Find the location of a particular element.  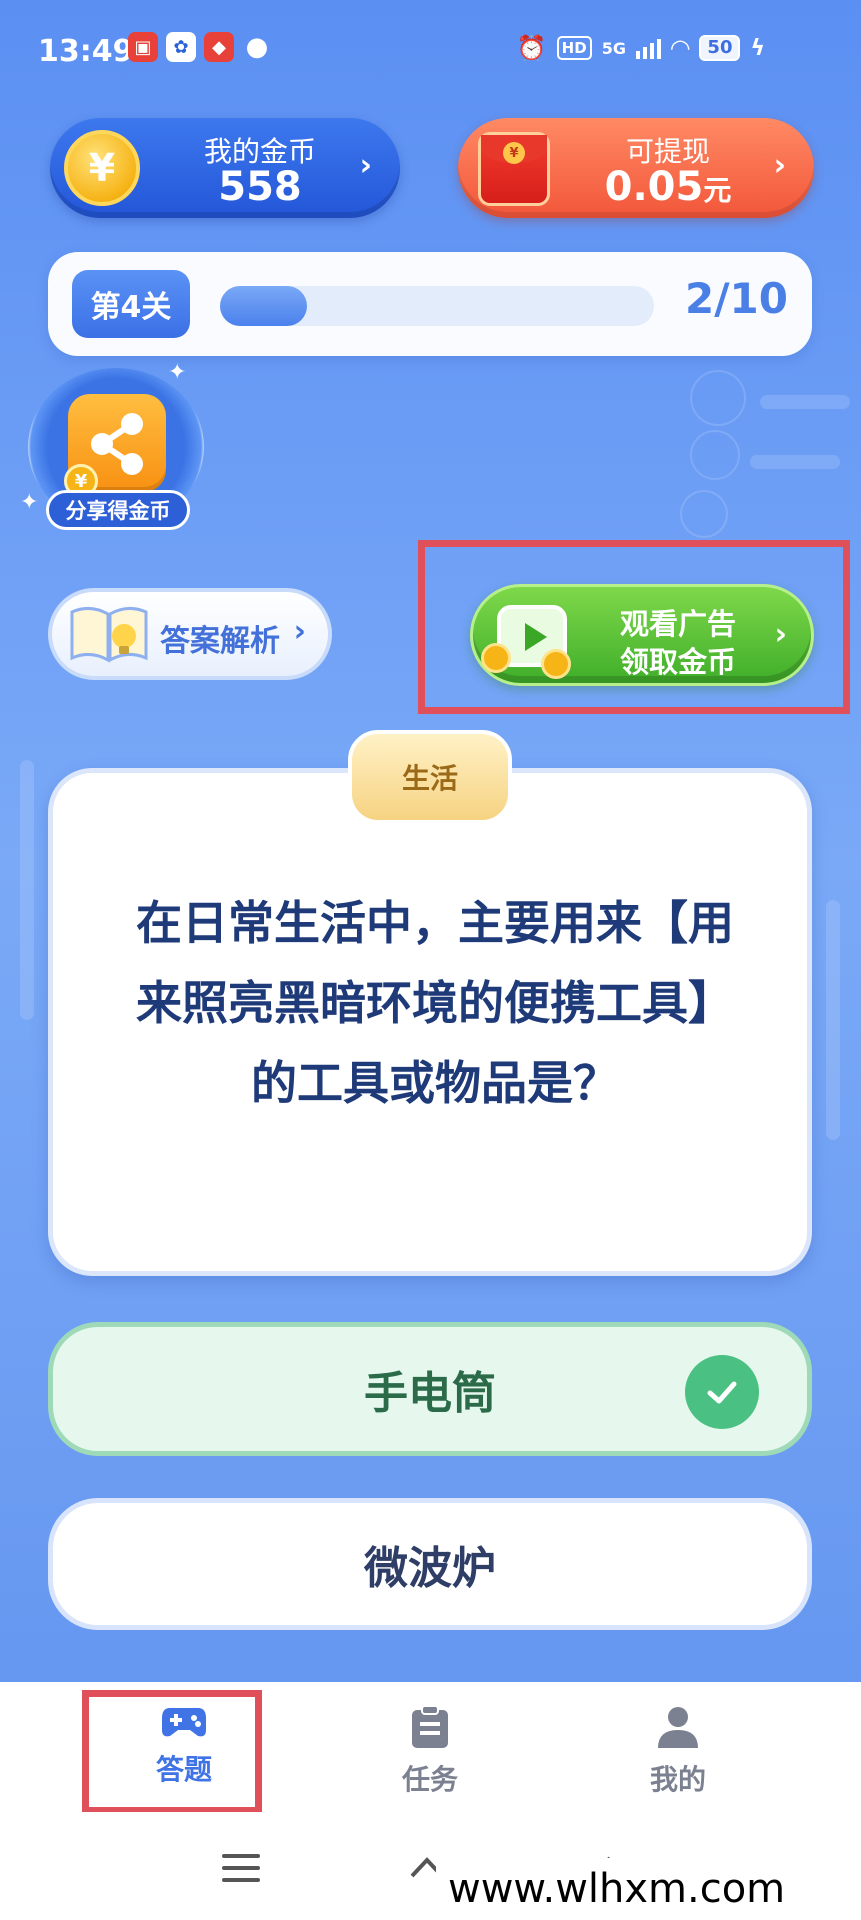

nav-item-tasks: 任务 is located at coordinates (430, 1751).